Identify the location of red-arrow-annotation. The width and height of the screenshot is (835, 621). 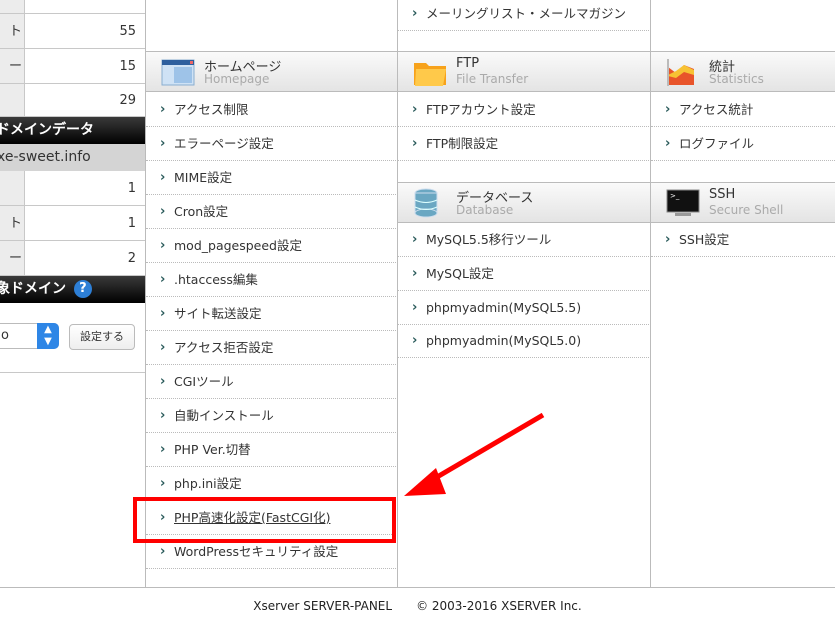
(474, 454).